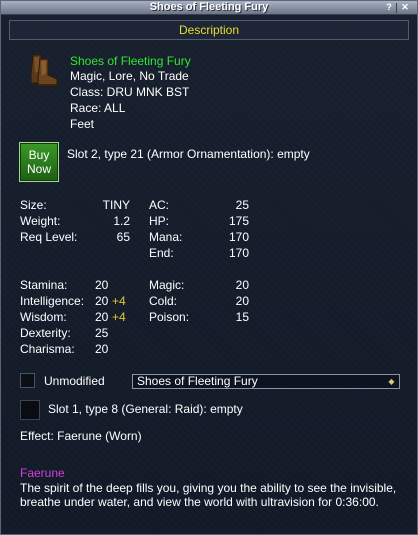 The height and width of the screenshot is (535, 418). I want to click on window-title: Shoes of Fleeting Fury, so click(209, 7).